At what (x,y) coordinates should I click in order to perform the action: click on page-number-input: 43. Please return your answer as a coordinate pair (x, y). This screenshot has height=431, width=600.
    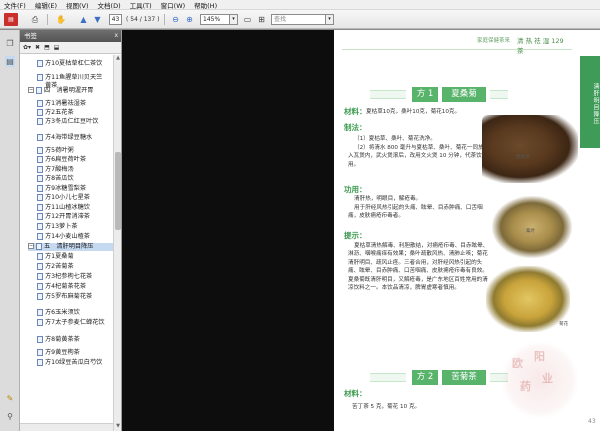
    Looking at the image, I should click on (115, 19).